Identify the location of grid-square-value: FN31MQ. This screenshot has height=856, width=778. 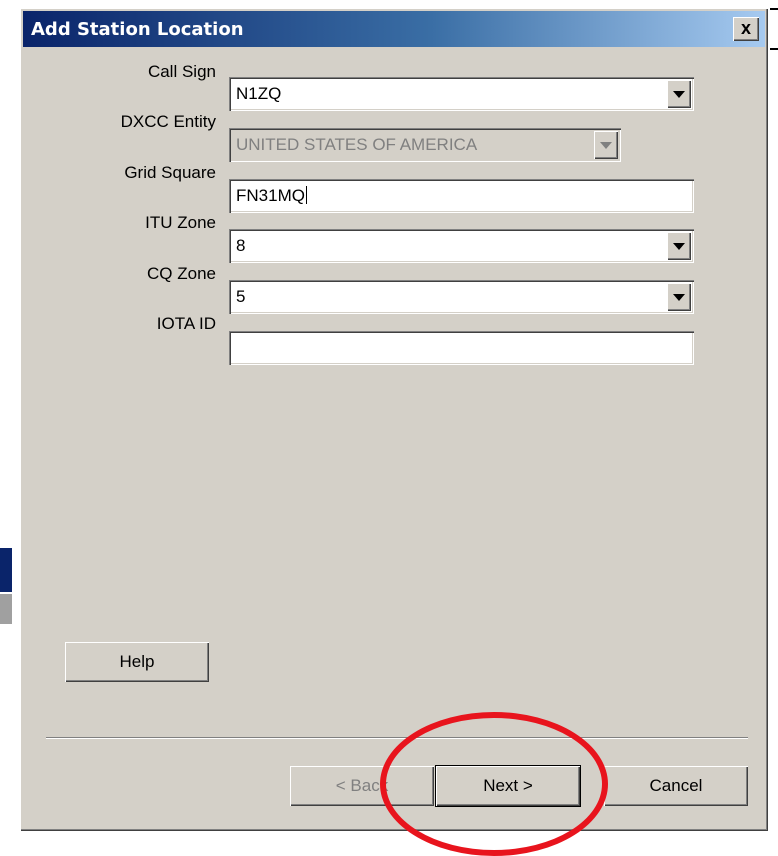
(270, 195).